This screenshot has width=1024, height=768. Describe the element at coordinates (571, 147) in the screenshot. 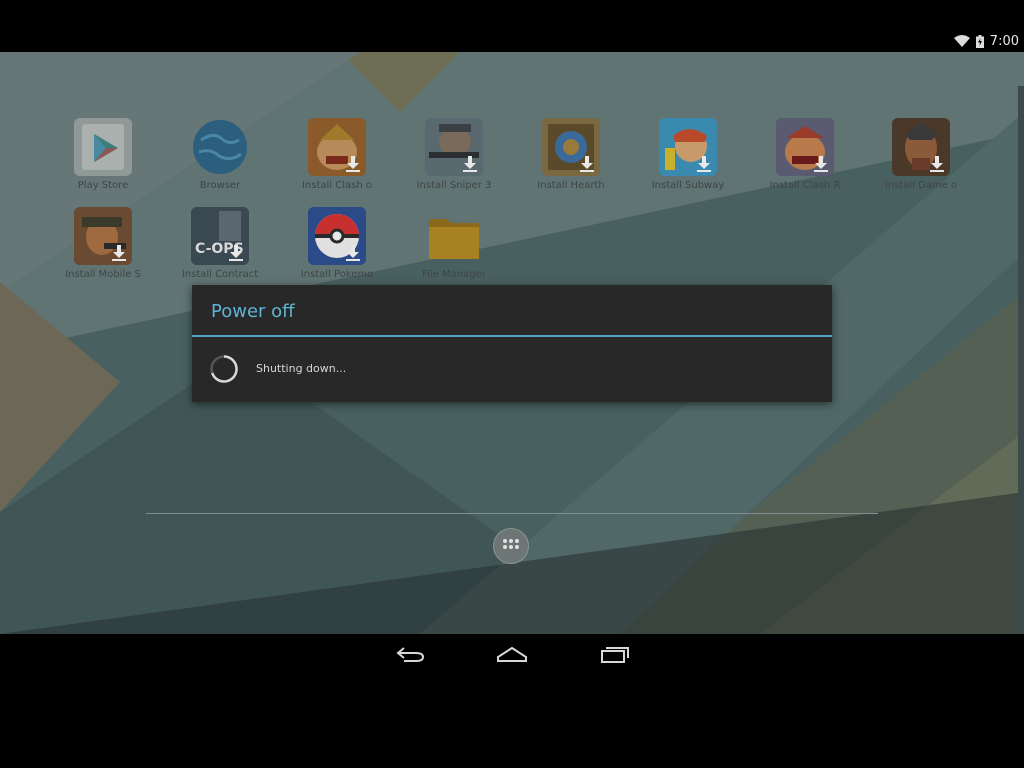

I see `hearthstone-icon` at that location.